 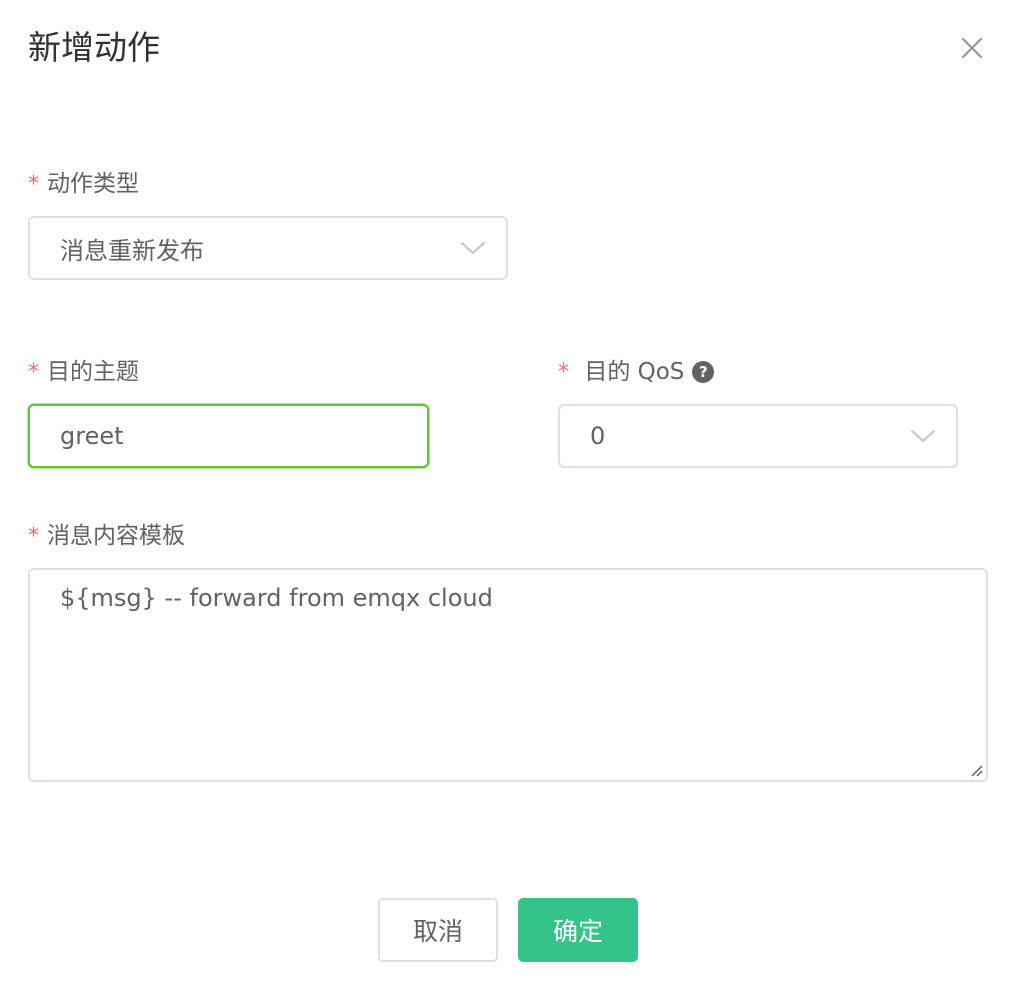 I want to click on target-topic-label: * 目的主题, so click(x=83, y=372).